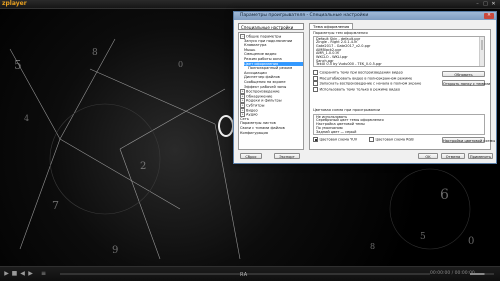 The height and width of the screenshot is (281, 500). I want to click on tree-item-label: Диспетчер файлов, so click(262, 77).